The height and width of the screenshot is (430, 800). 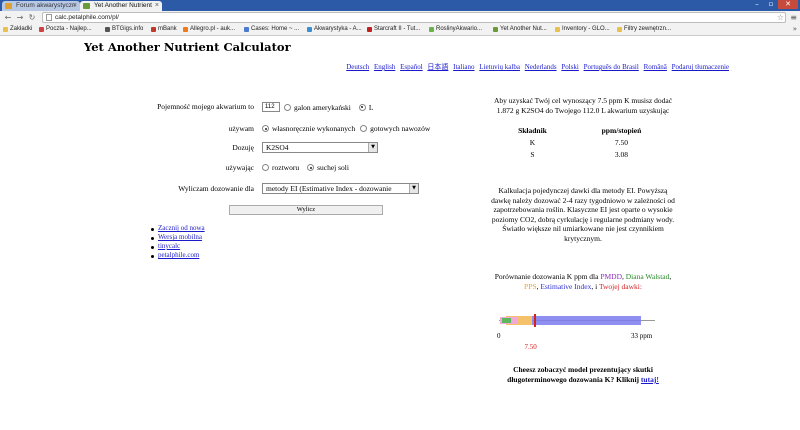 I want to click on list-item: tinycalc, so click(x=177, y=246).